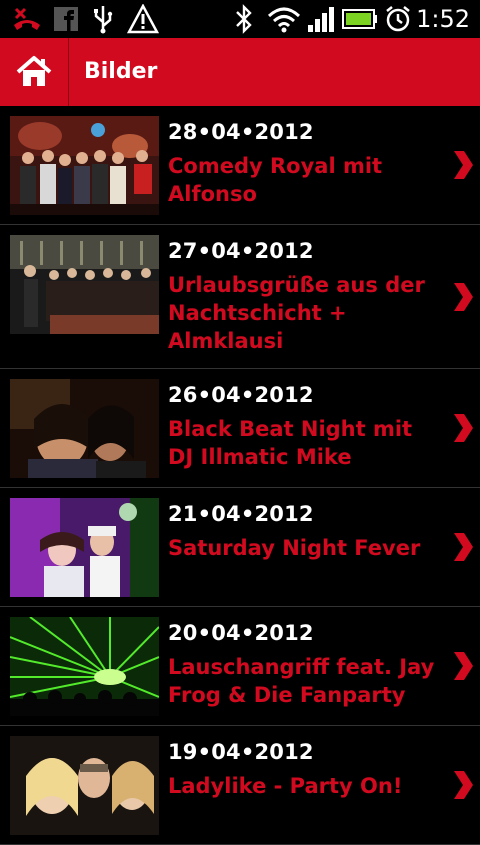 The height and width of the screenshot is (845, 480). I want to click on event-date: 21•04•2012, so click(241, 514).